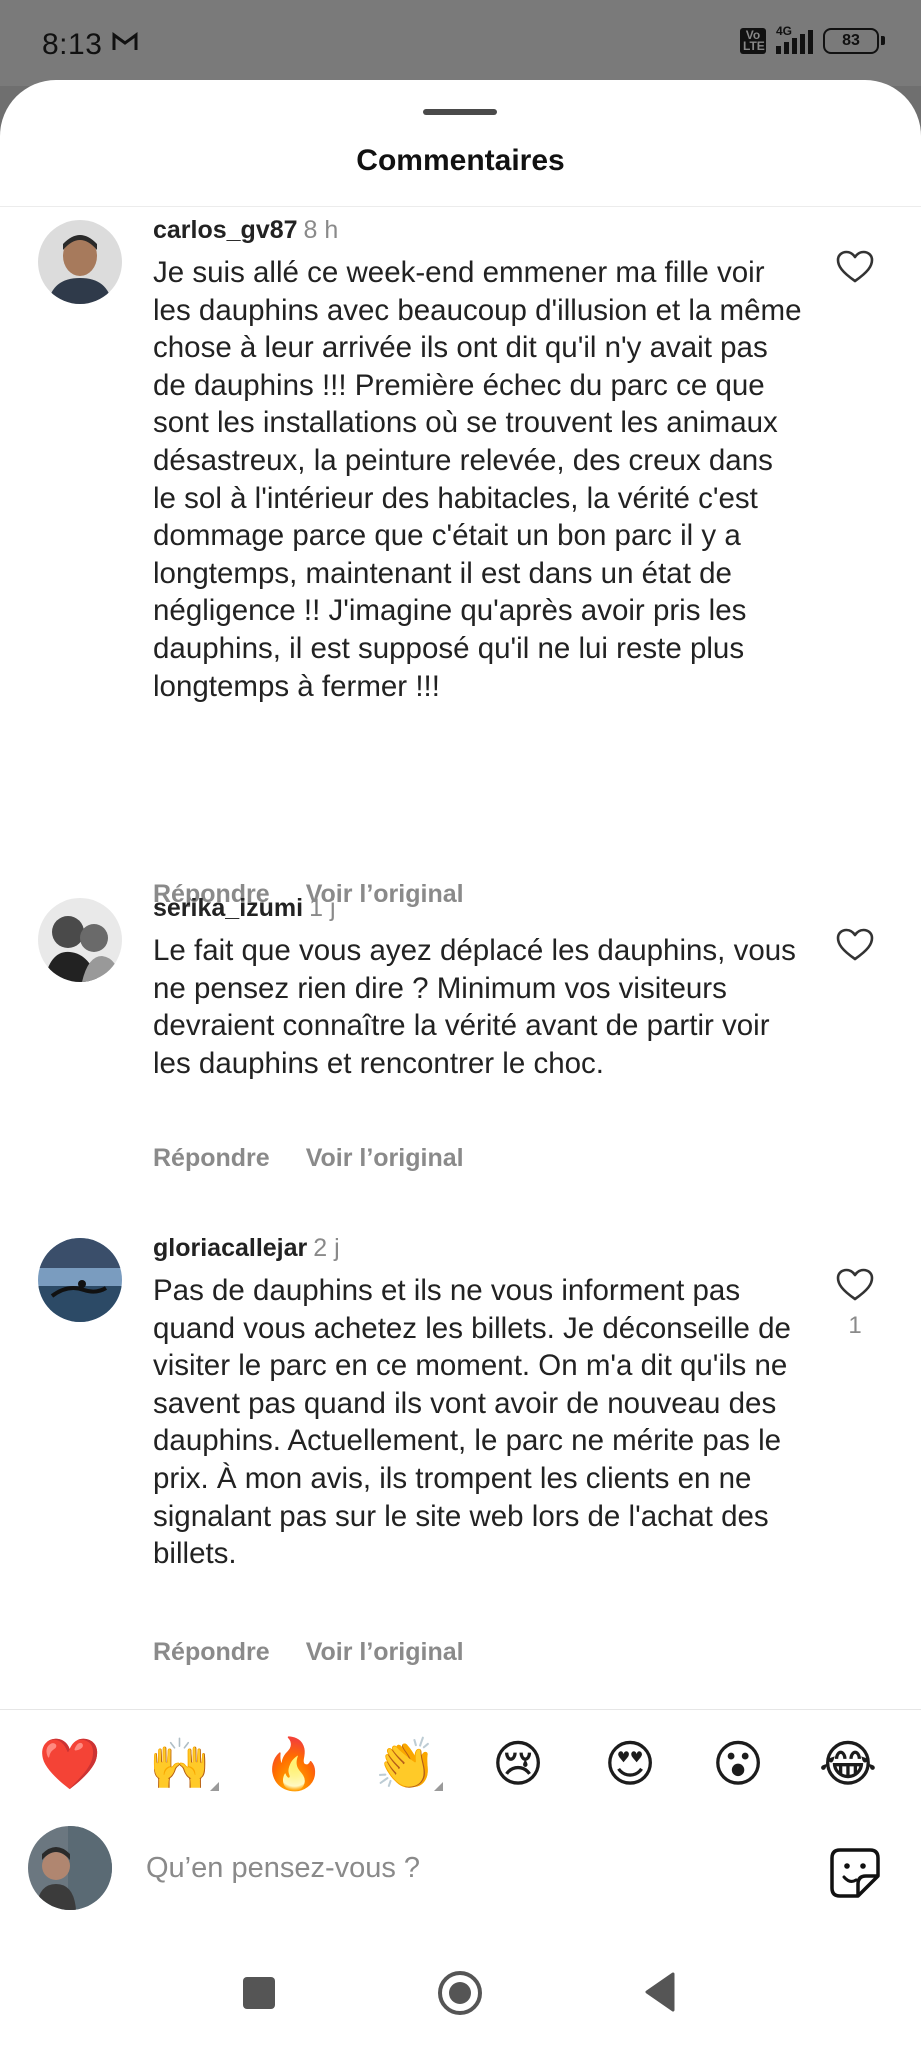 Image resolution: width=921 pixels, height=2048 pixels. I want to click on volte-icon: Vo LTE, so click(753, 41).